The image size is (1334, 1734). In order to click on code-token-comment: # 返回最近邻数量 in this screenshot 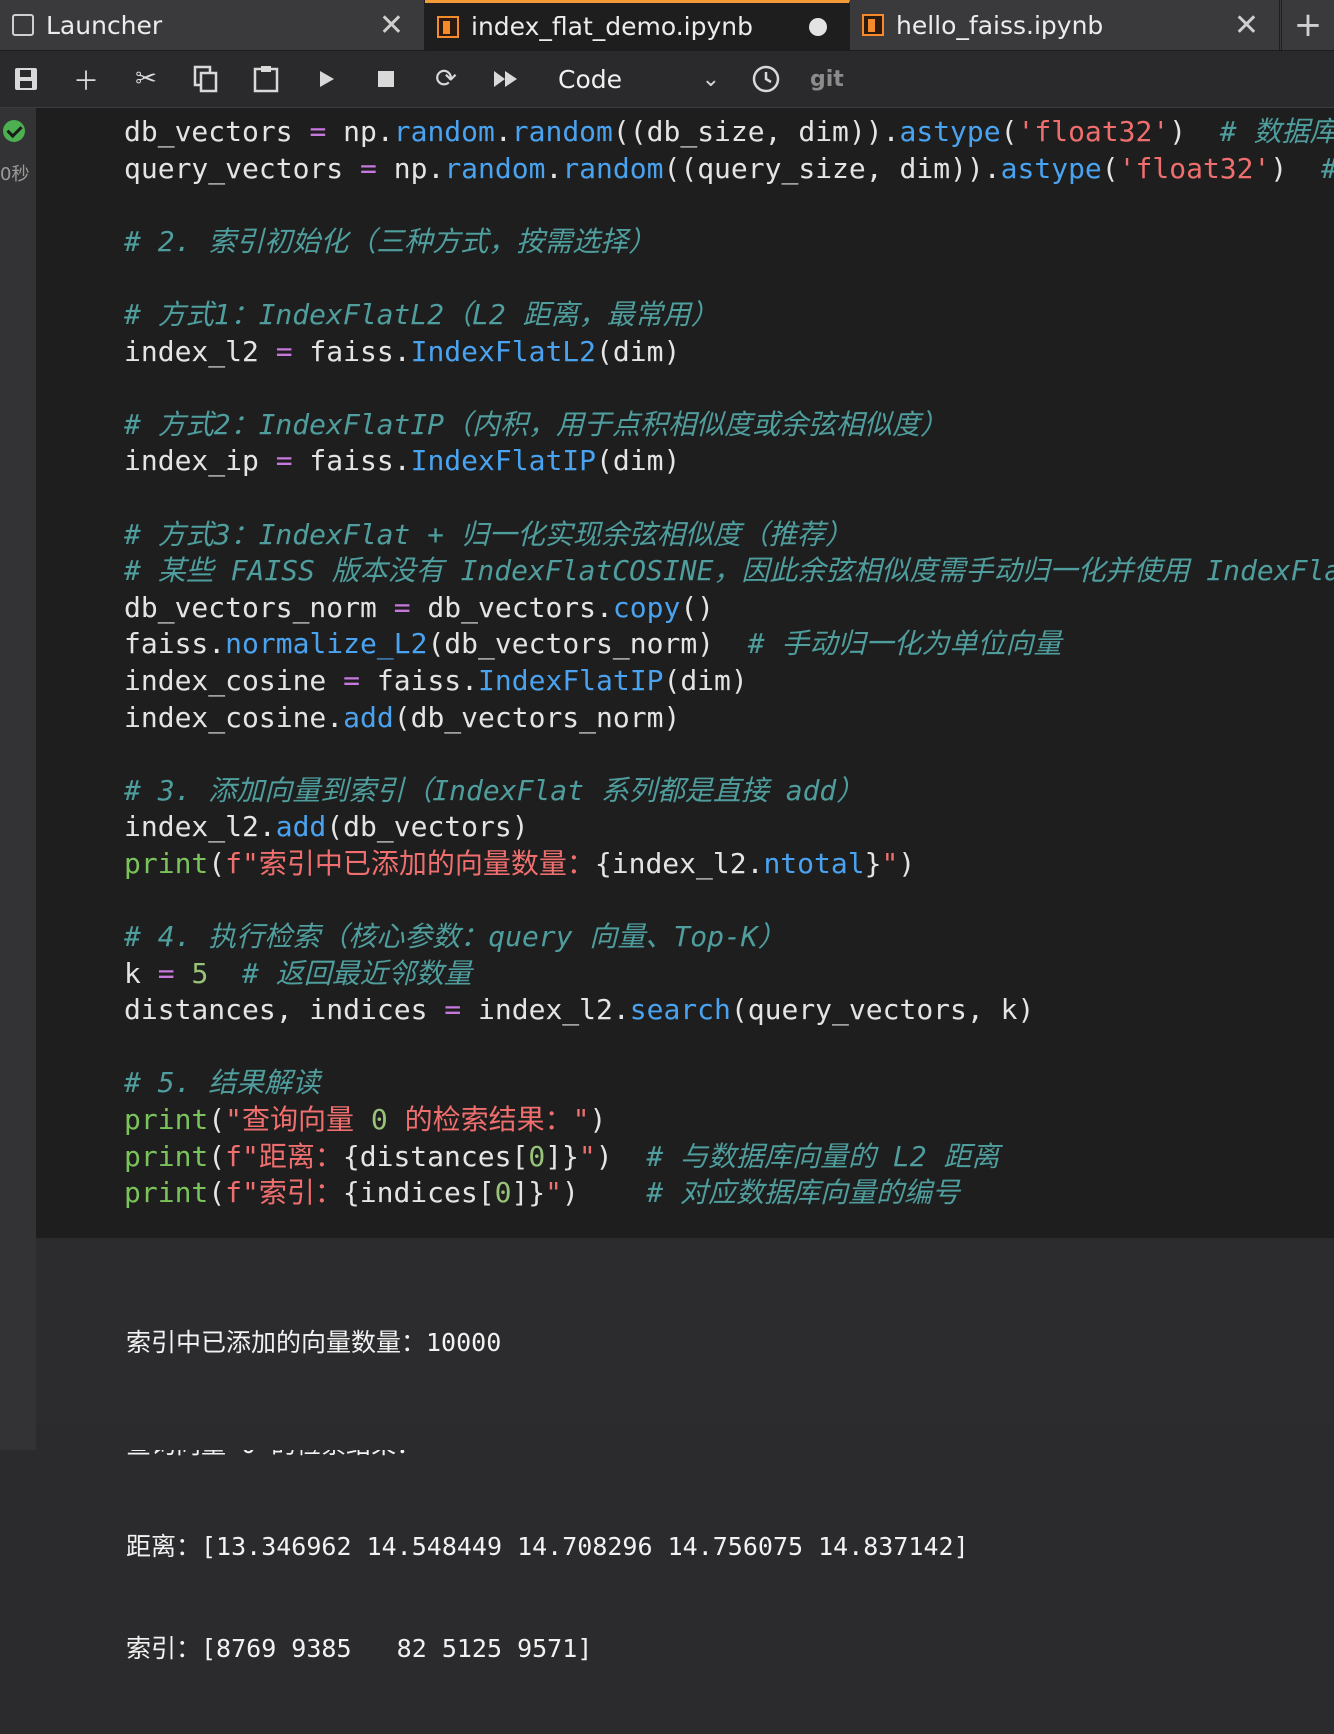, I will do `click(357, 973)`.